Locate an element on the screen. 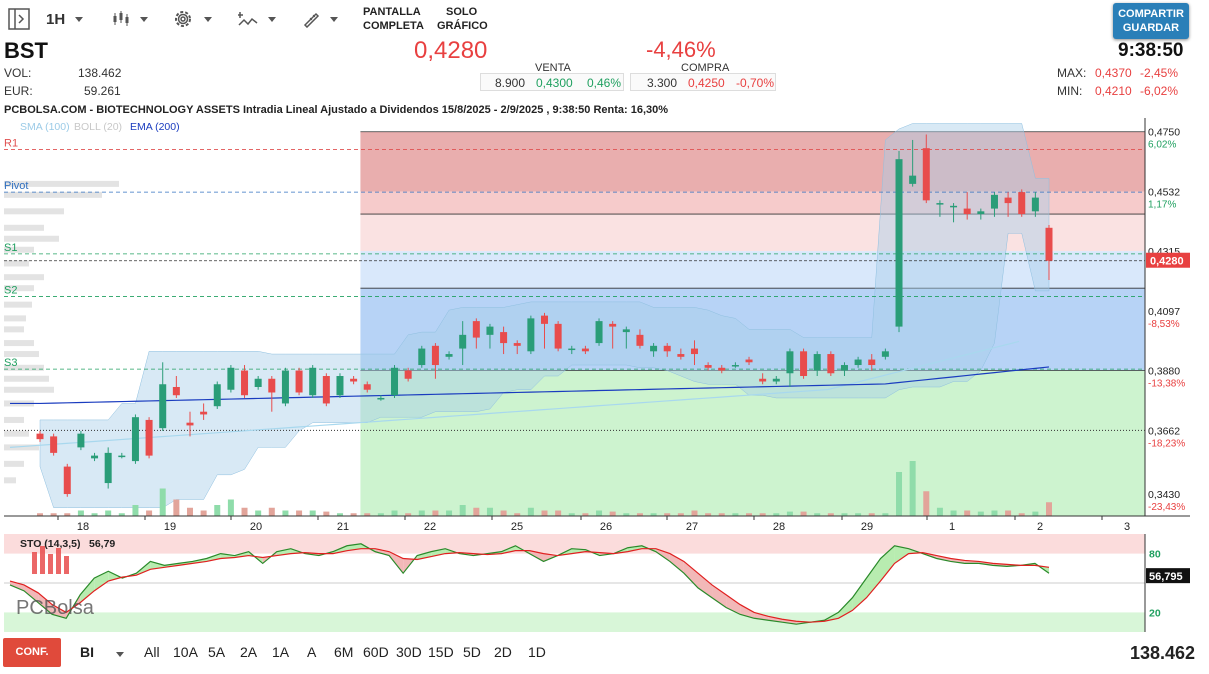 The width and height of the screenshot is (1209, 674). sell-box: 8.900 0,4300 0,46% is located at coordinates (552, 82).